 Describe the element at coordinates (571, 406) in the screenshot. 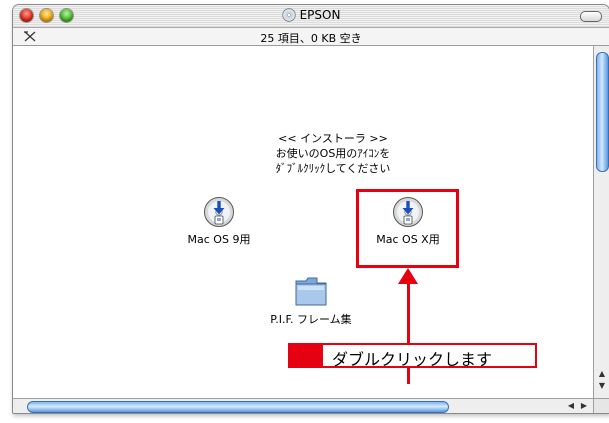

I see `scroll-left-arrow-icon: ◀` at that location.